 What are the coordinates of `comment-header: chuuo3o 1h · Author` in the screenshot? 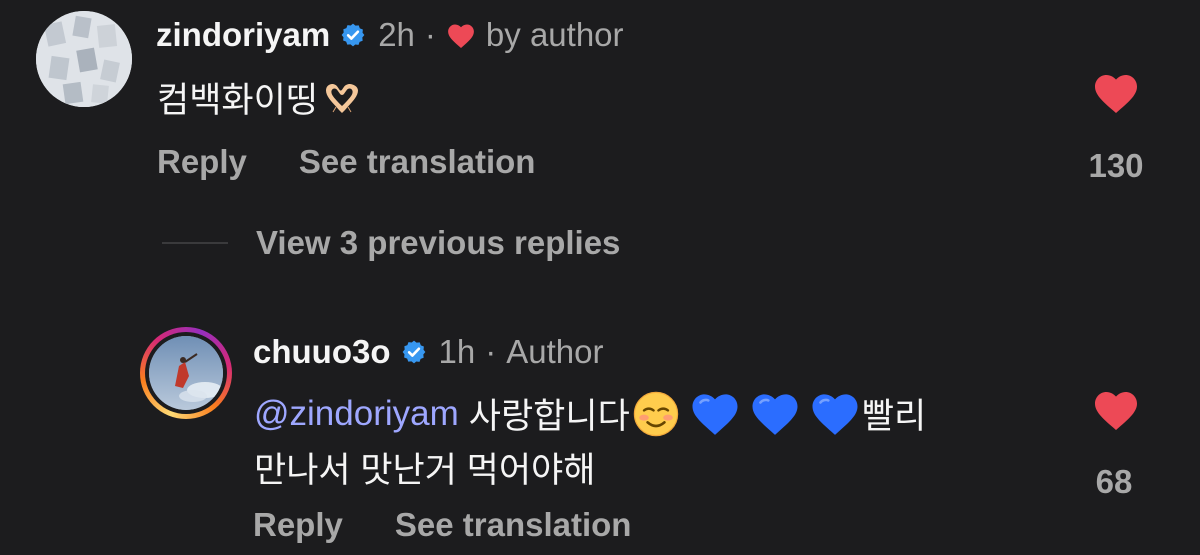 It's located at (428, 352).